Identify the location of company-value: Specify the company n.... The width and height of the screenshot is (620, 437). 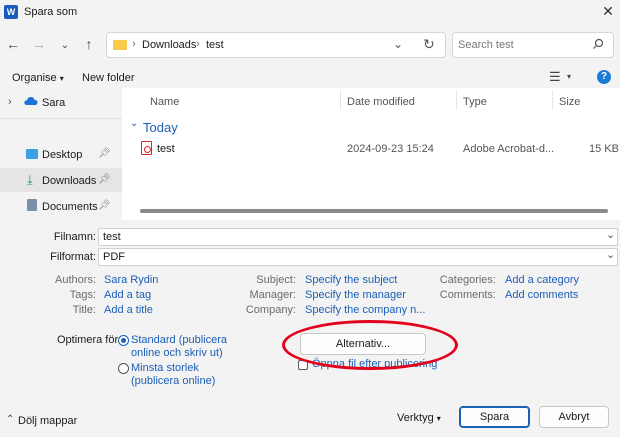
(365, 310).